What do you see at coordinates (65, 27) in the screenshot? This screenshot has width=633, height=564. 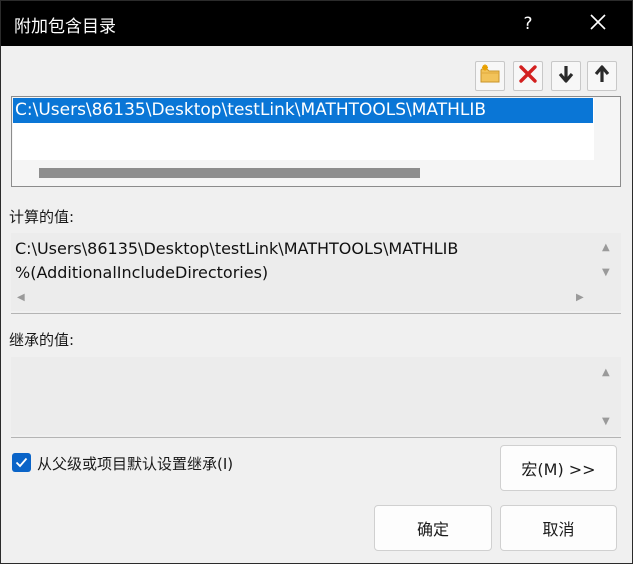 I see `window-title: 附加包含目录` at bounding box center [65, 27].